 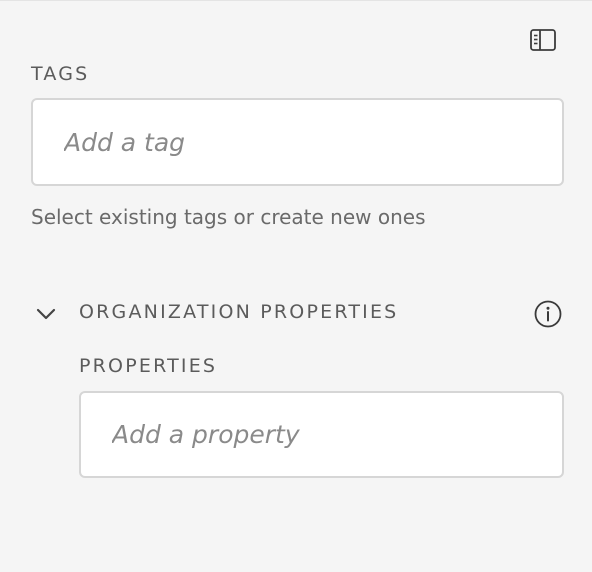 I want to click on tag-input-field, so click(x=297, y=142).